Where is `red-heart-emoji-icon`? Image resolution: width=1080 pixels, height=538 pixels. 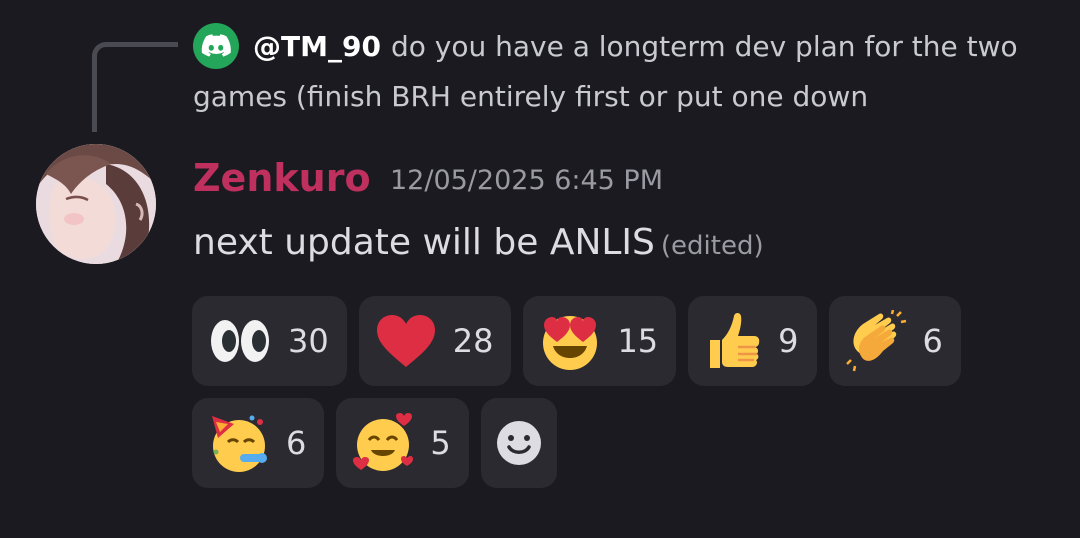 red-heart-emoji-icon is located at coordinates (405, 341).